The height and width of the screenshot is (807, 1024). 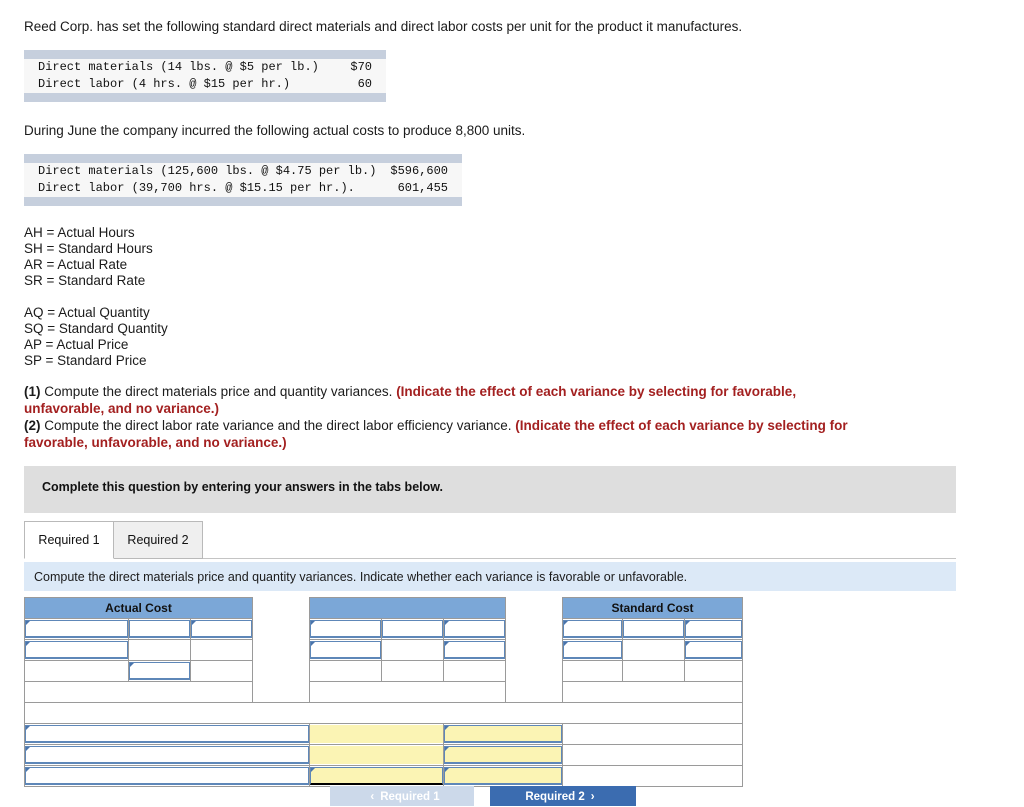 I want to click on cell-variance-1-label, so click(x=167, y=734).